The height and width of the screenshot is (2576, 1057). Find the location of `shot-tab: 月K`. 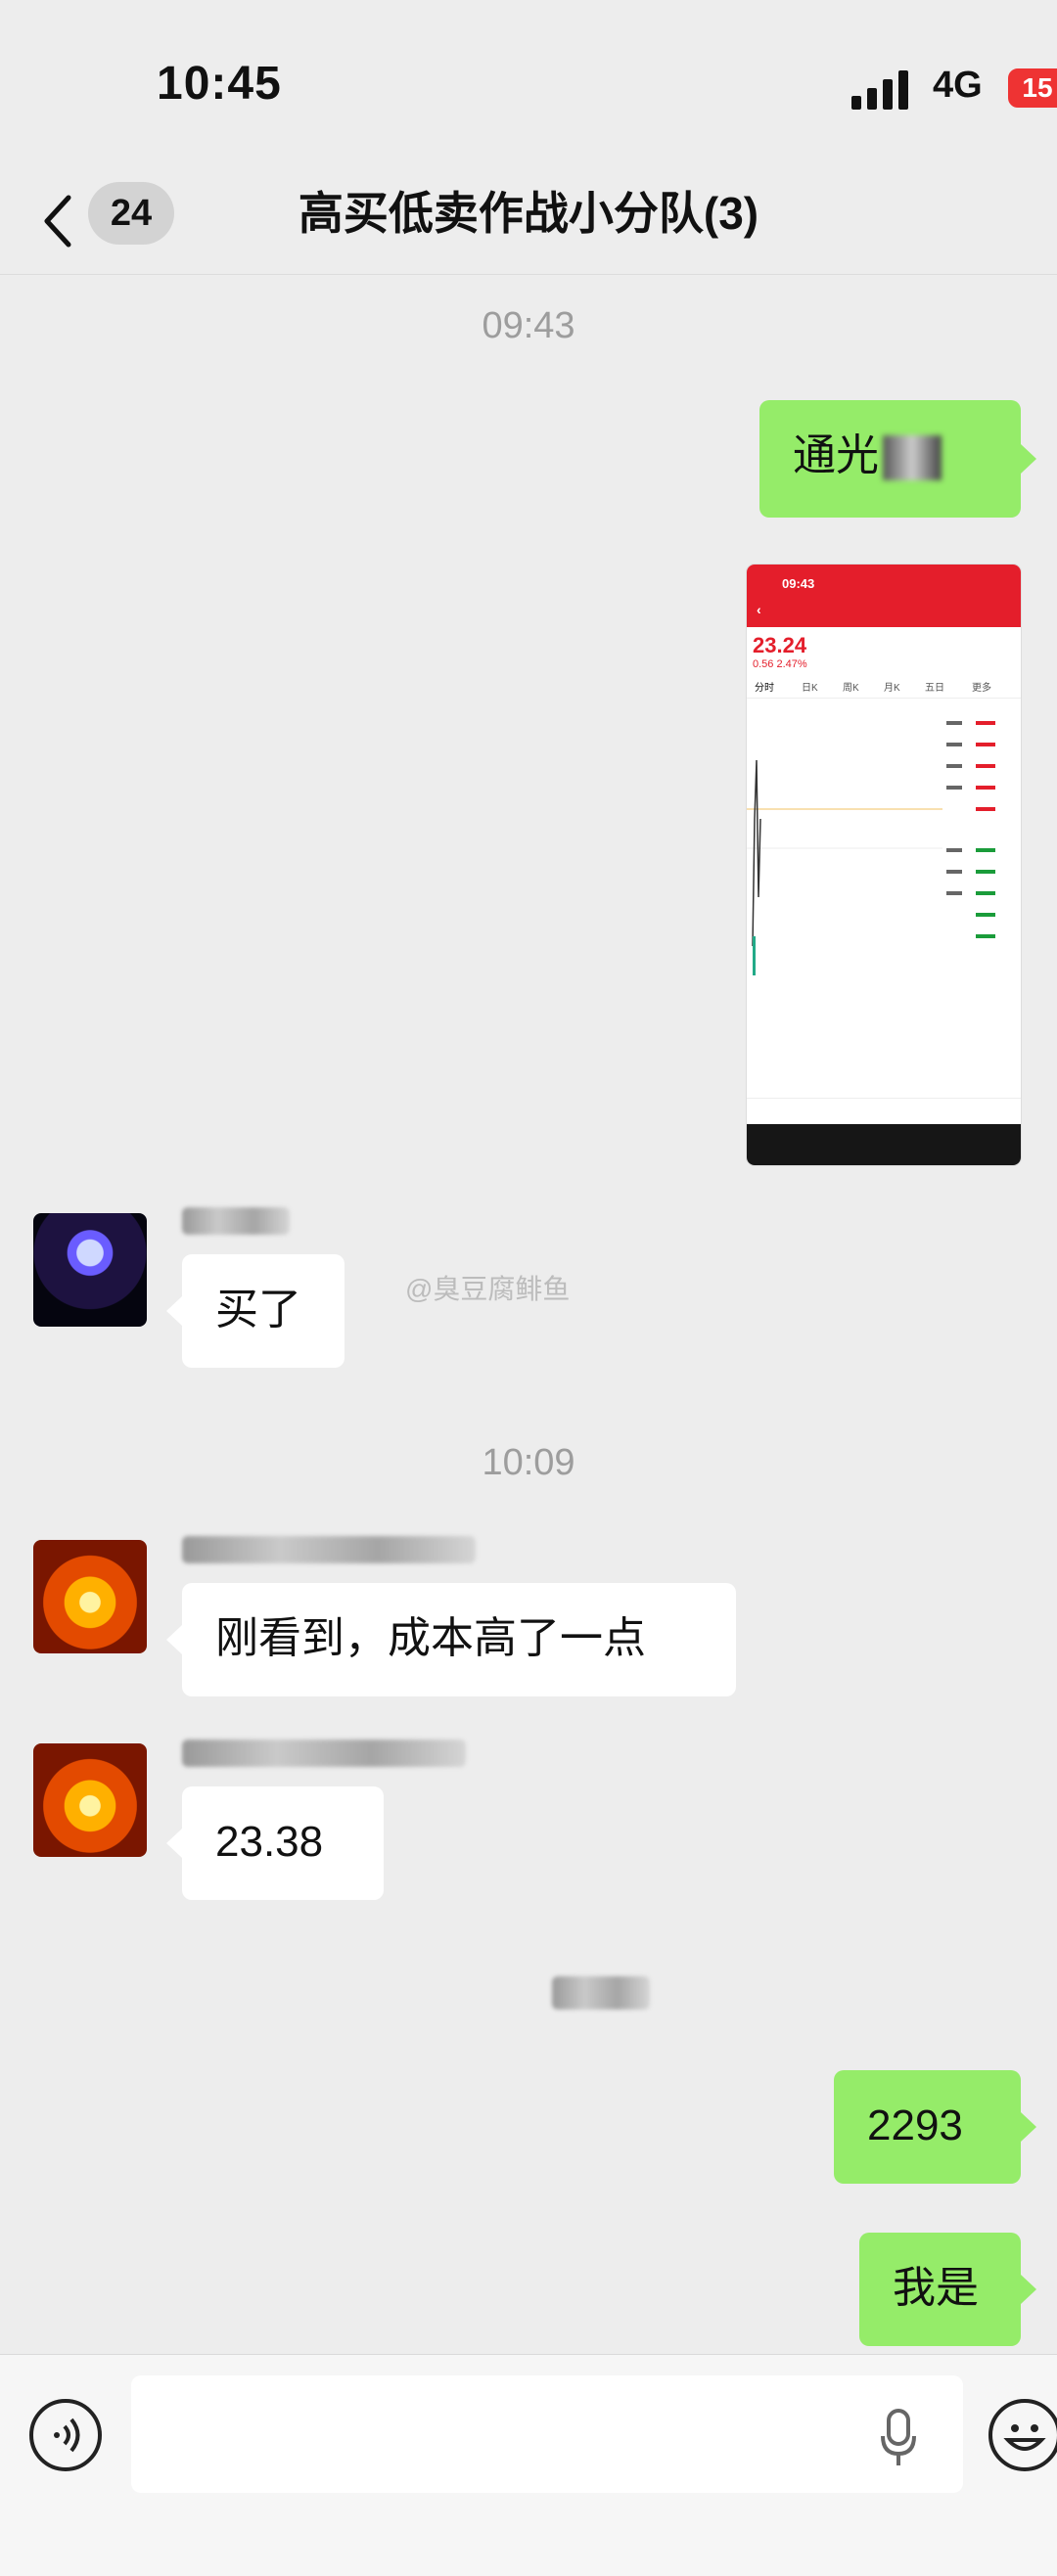

shot-tab: 月K is located at coordinates (892, 688).